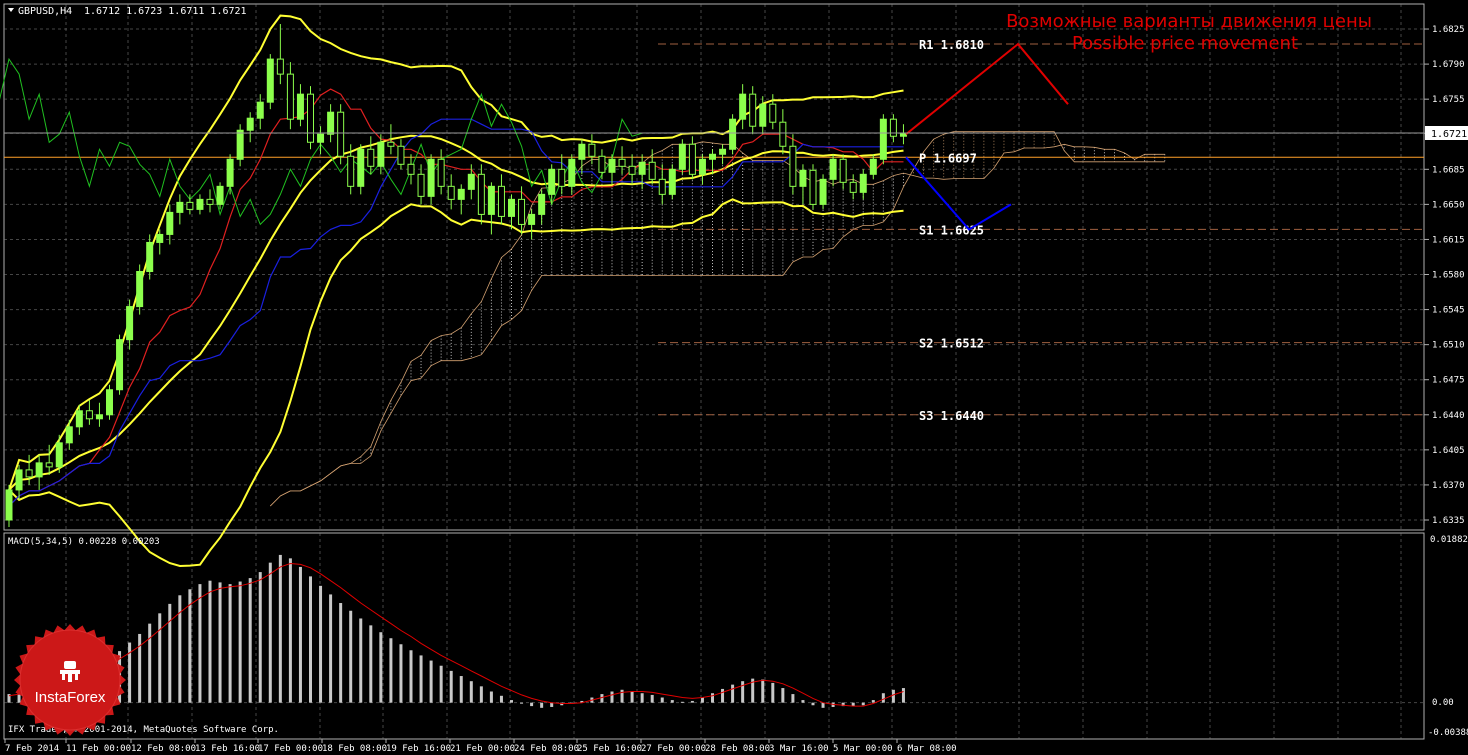 This screenshot has height=755, width=1468. Describe the element at coordinates (863, 749) in the screenshot. I see `time-tick-label: 5 Mar 00:00` at that location.